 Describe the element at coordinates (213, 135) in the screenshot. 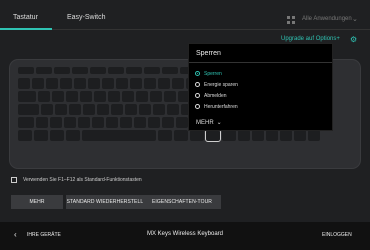

I see `key-selected` at that location.